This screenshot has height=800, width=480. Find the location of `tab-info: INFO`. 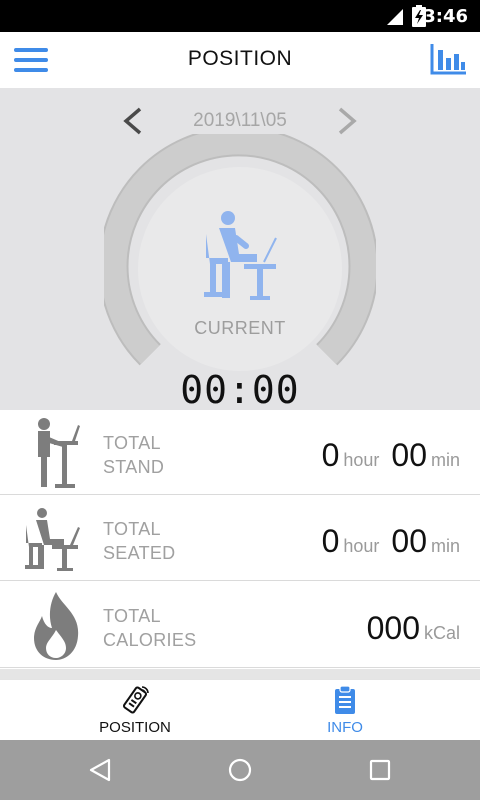

tab-info: INFO is located at coordinates (345, 710).